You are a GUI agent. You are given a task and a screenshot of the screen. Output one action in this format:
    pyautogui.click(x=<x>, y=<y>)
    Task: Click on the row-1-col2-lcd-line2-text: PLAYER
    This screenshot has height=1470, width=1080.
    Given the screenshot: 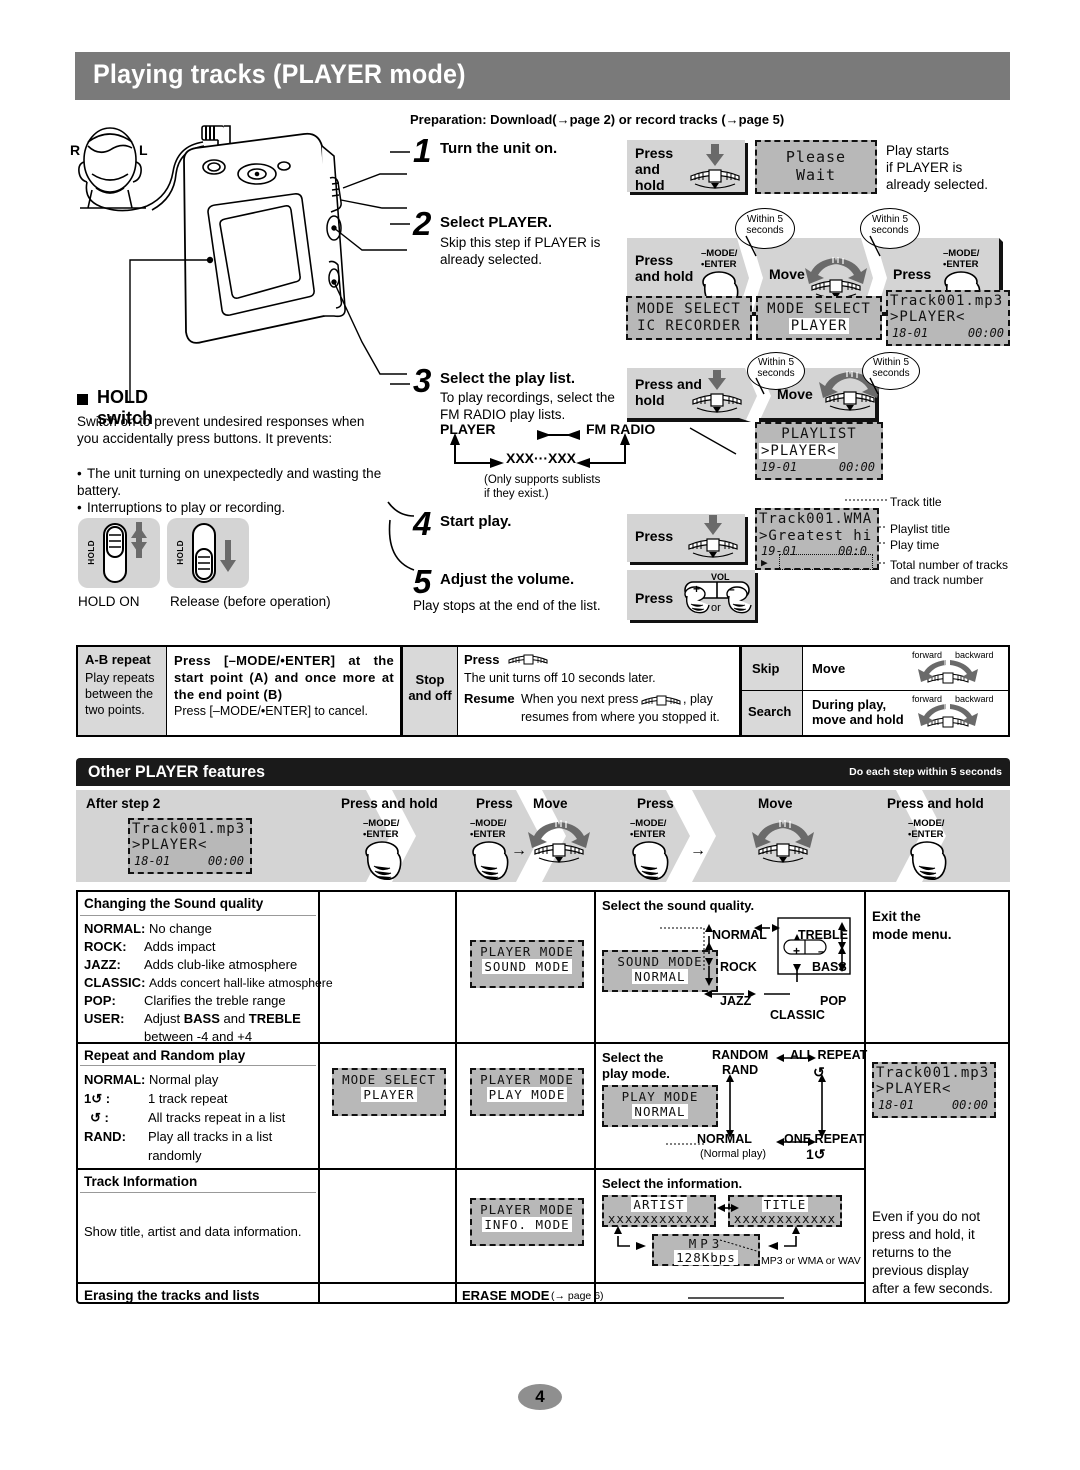 What is the action you would take?
    pyautogui.click(x=389, y=1094)
    